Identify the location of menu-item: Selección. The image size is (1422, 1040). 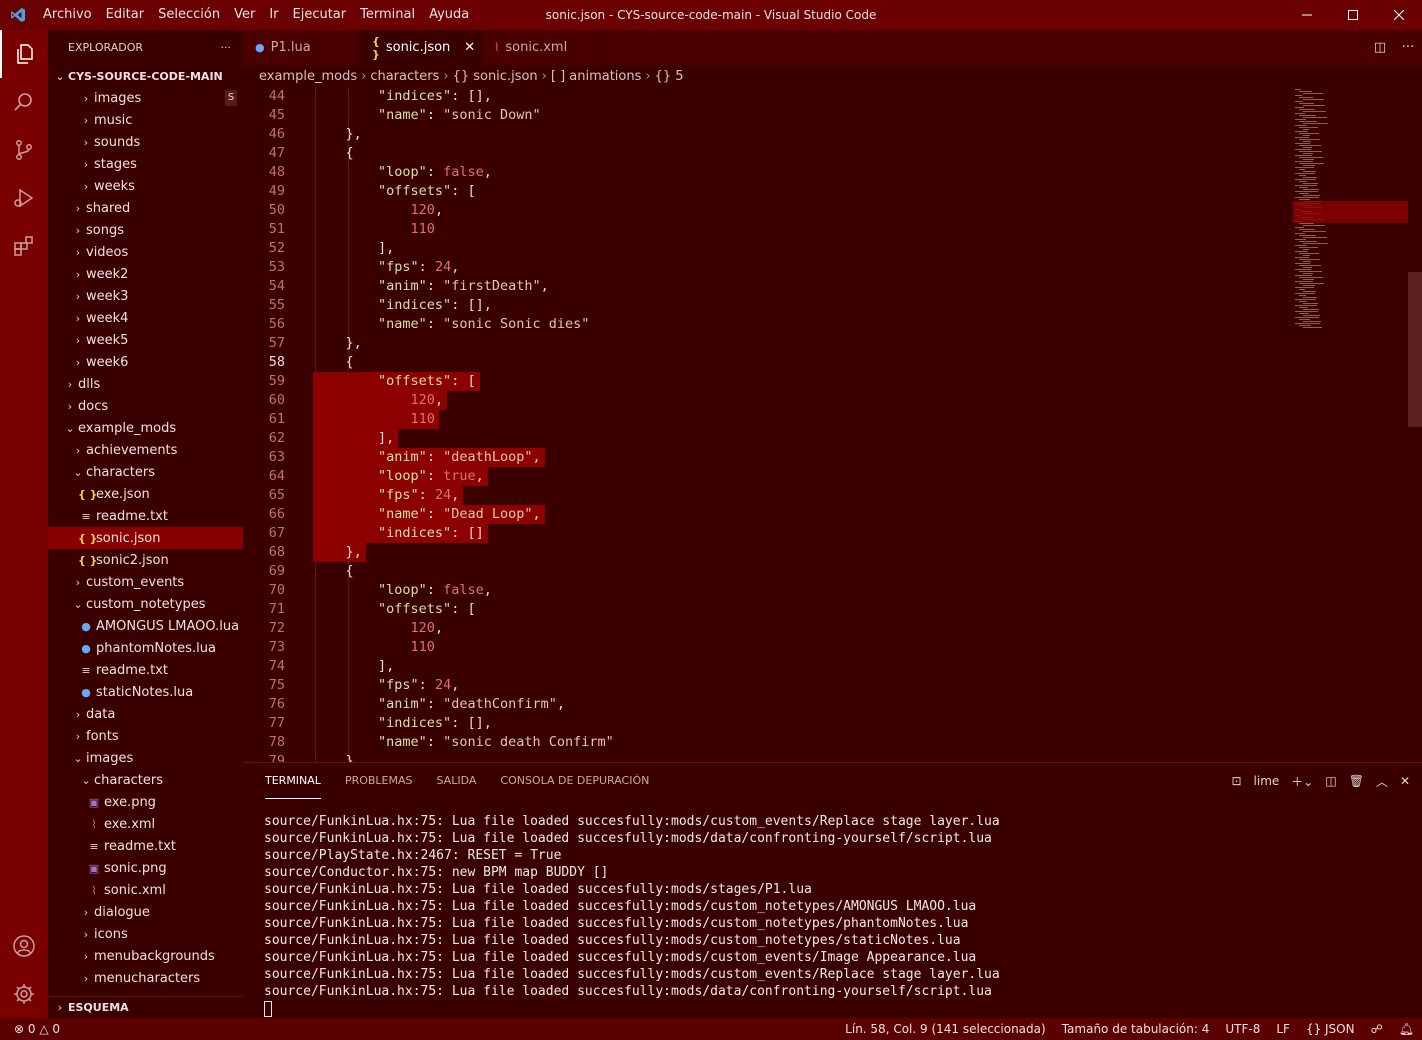
(189, 15).